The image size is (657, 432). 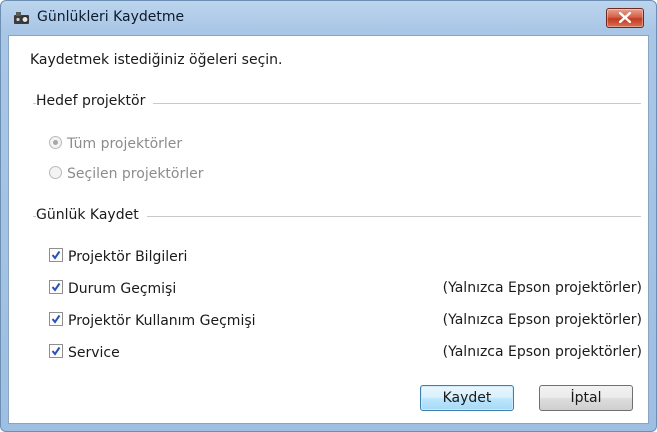 I want to click on checkbox-usage-history: Projektör Kullanım Geçmişi, so click(x=152, y=320).